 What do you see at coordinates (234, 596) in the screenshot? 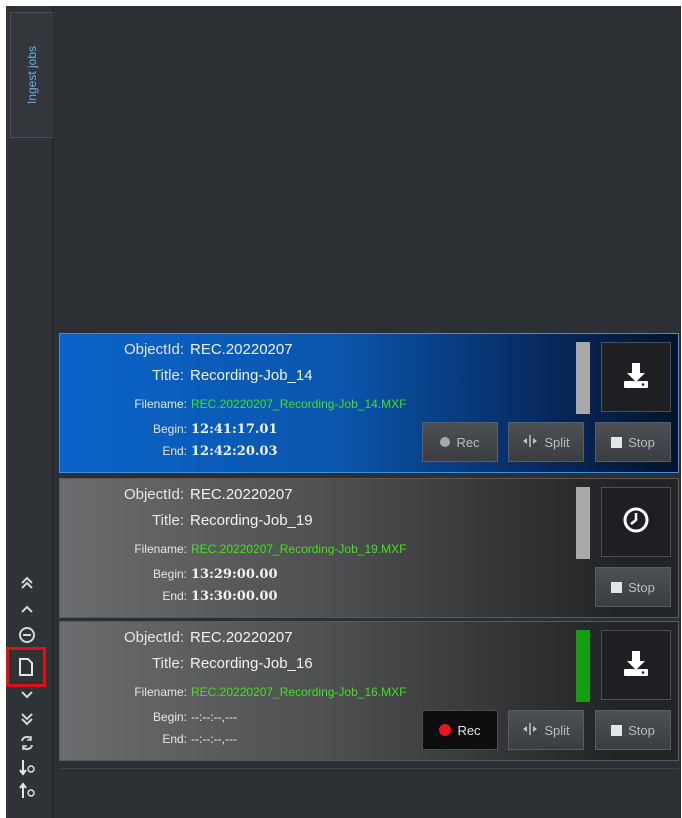
I see `end-value: 13:30:00.00` at bounding box center [234, 596].